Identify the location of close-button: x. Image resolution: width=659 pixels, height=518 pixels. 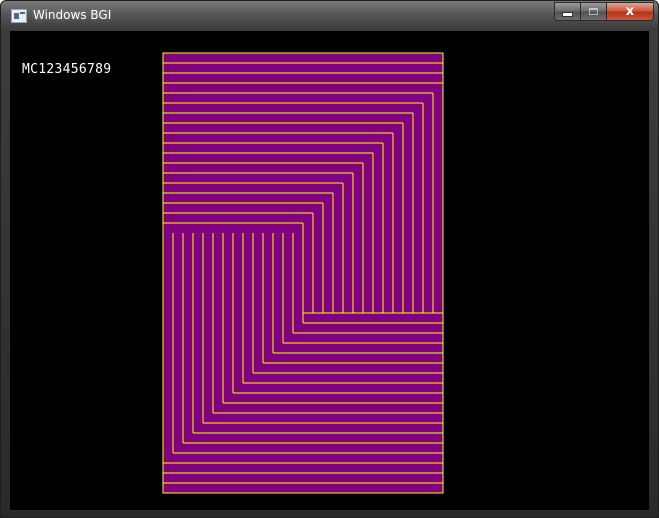
(630, 11).